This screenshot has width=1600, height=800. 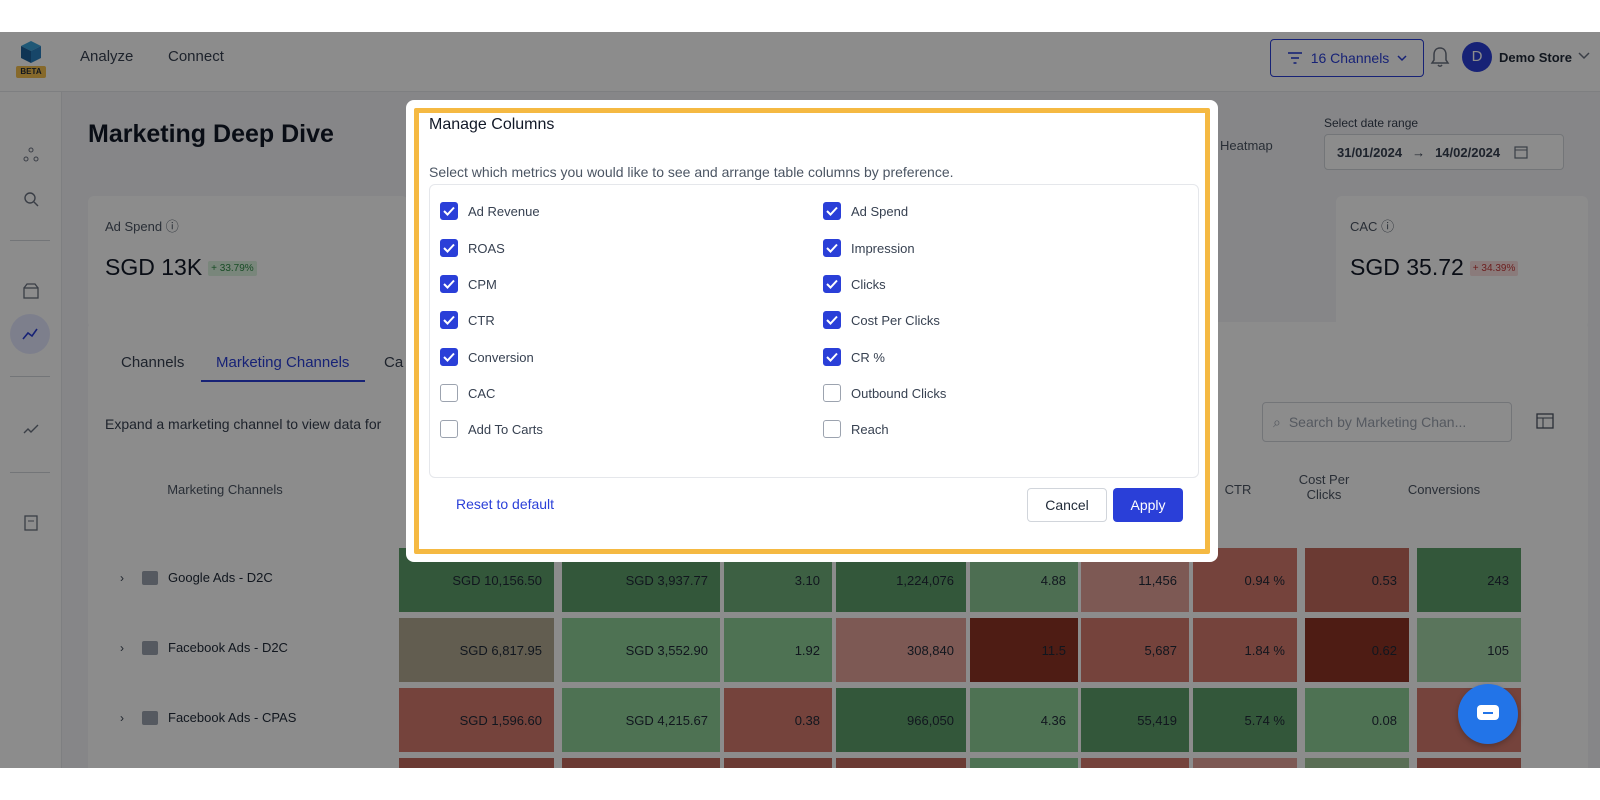 What do you see at coordinates (505, 429) in the screenshot?
I see `column-option-label: Add To Carts` at bounding box center [505, 429].